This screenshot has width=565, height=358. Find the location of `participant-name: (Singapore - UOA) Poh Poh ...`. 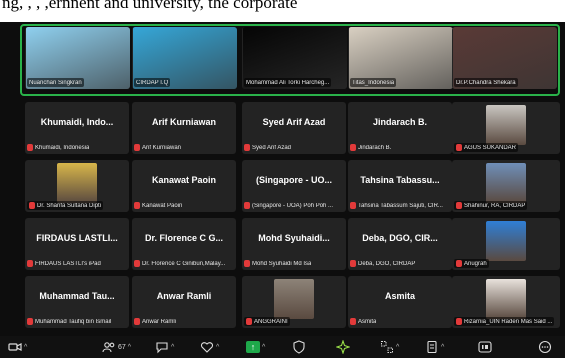

participant-name: (Singapore - UOA) Poh Poh ... is located at coordinates (293, 205).